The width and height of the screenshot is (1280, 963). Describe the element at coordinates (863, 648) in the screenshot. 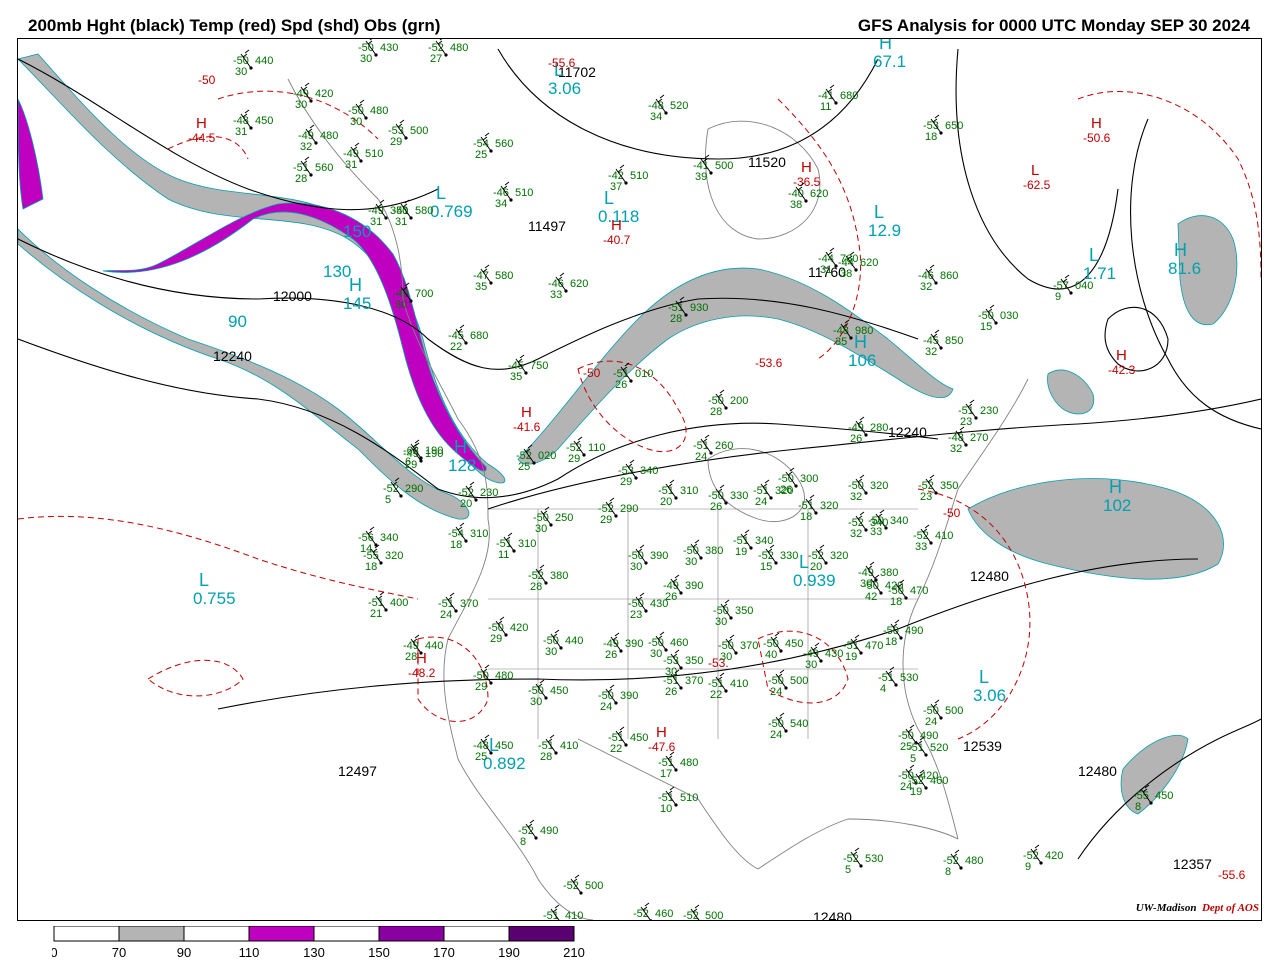

I see `station-obs: -51 47019` at that location.